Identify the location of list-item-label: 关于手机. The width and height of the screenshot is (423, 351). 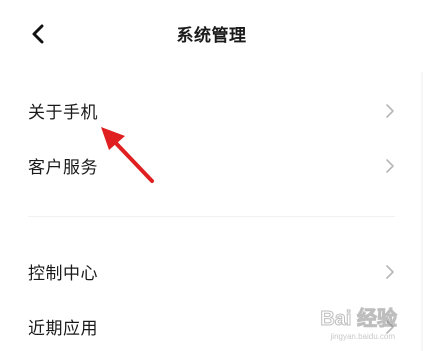
(63, 113).